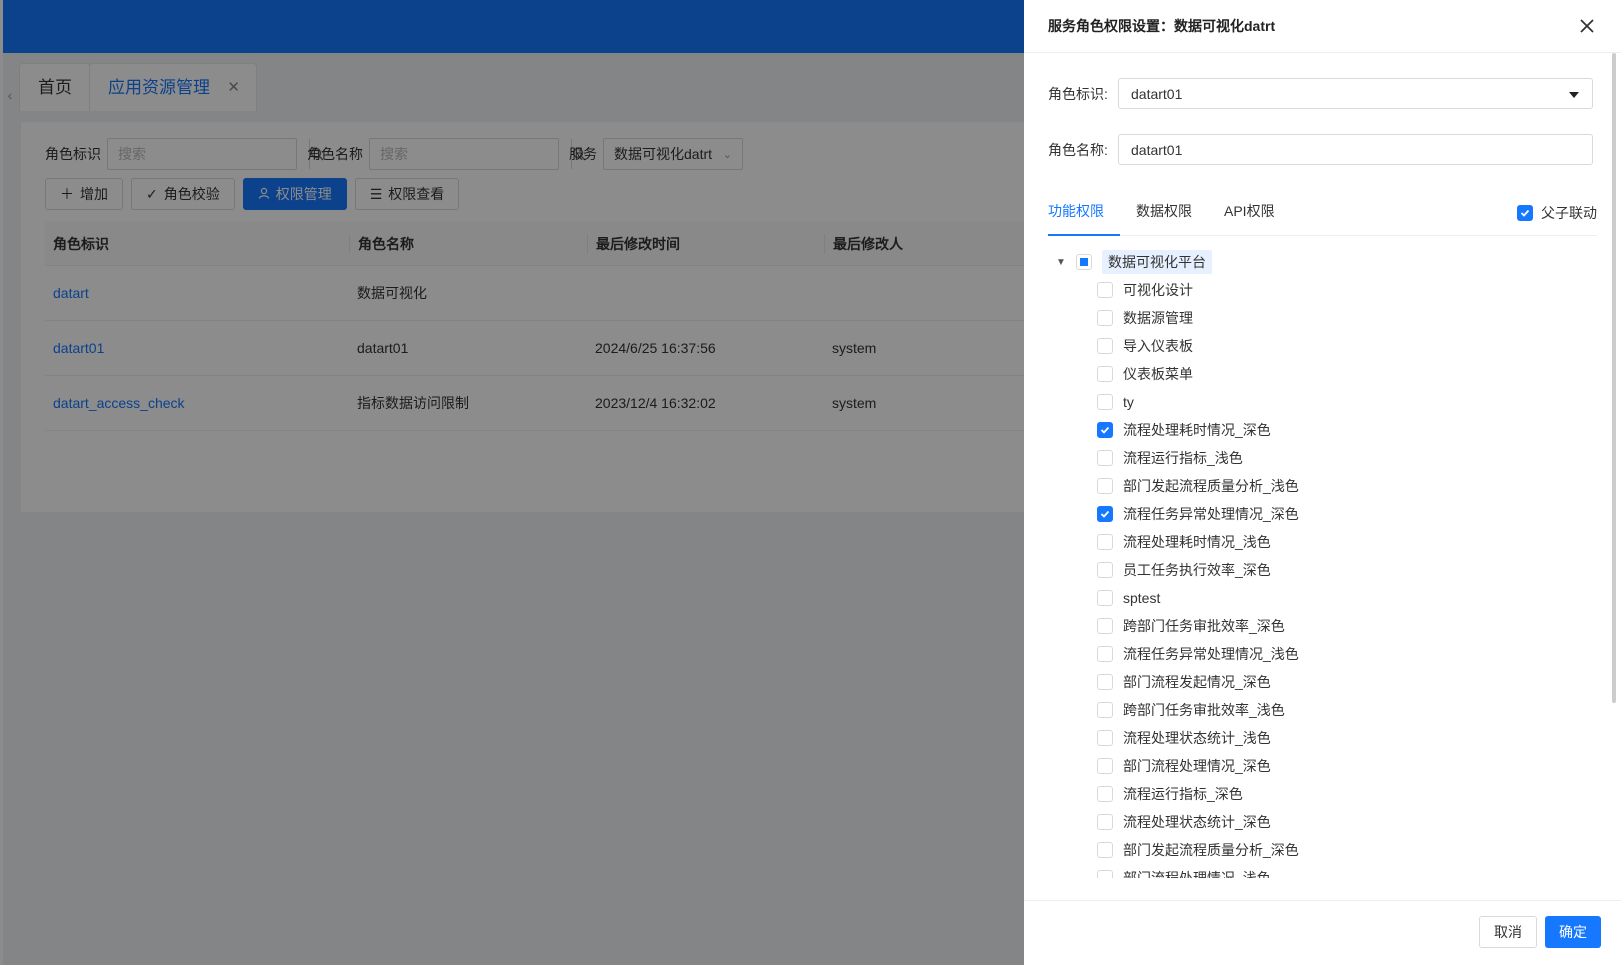  What do you see at coordinates (1322, 542) in the screenshot?
I see `tree-node: 流程处理耗时情况_浅色` at bounding box center [1322, 542].